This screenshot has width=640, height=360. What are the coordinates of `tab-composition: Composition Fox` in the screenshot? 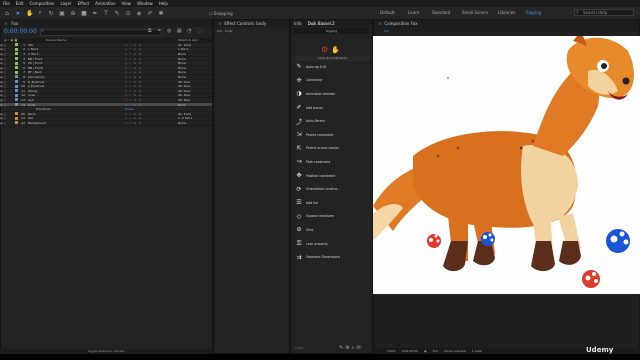 It's located at (400, 23).